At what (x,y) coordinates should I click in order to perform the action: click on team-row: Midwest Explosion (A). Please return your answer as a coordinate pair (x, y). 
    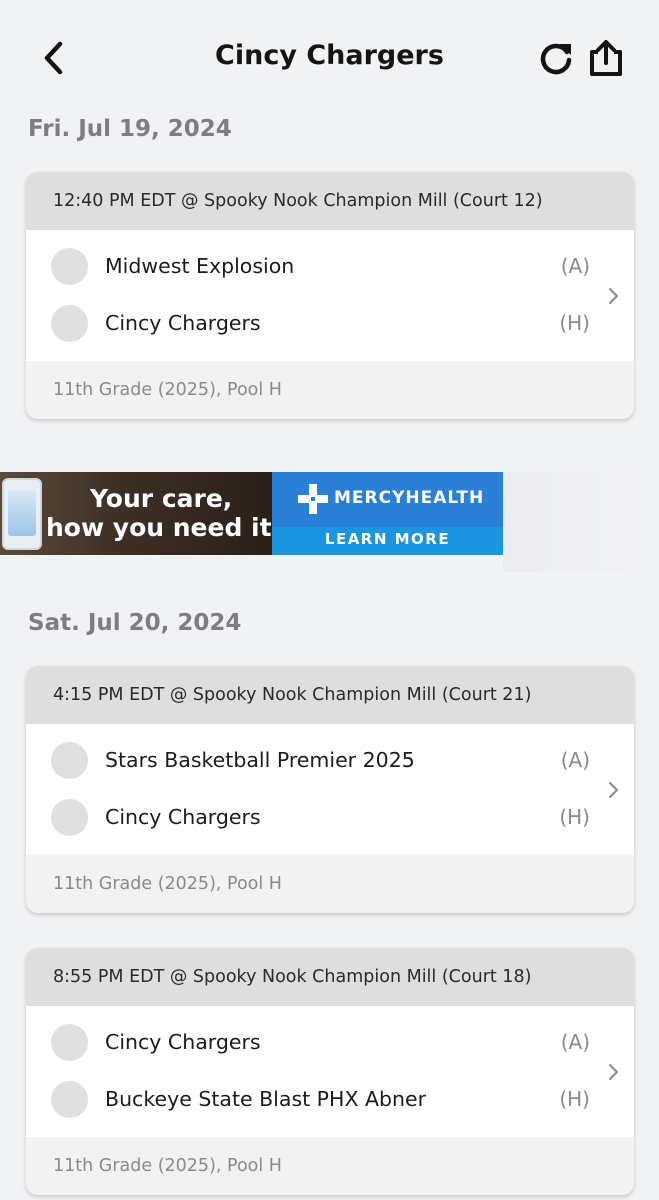
    Looking at the image, I should click on (330, 266).